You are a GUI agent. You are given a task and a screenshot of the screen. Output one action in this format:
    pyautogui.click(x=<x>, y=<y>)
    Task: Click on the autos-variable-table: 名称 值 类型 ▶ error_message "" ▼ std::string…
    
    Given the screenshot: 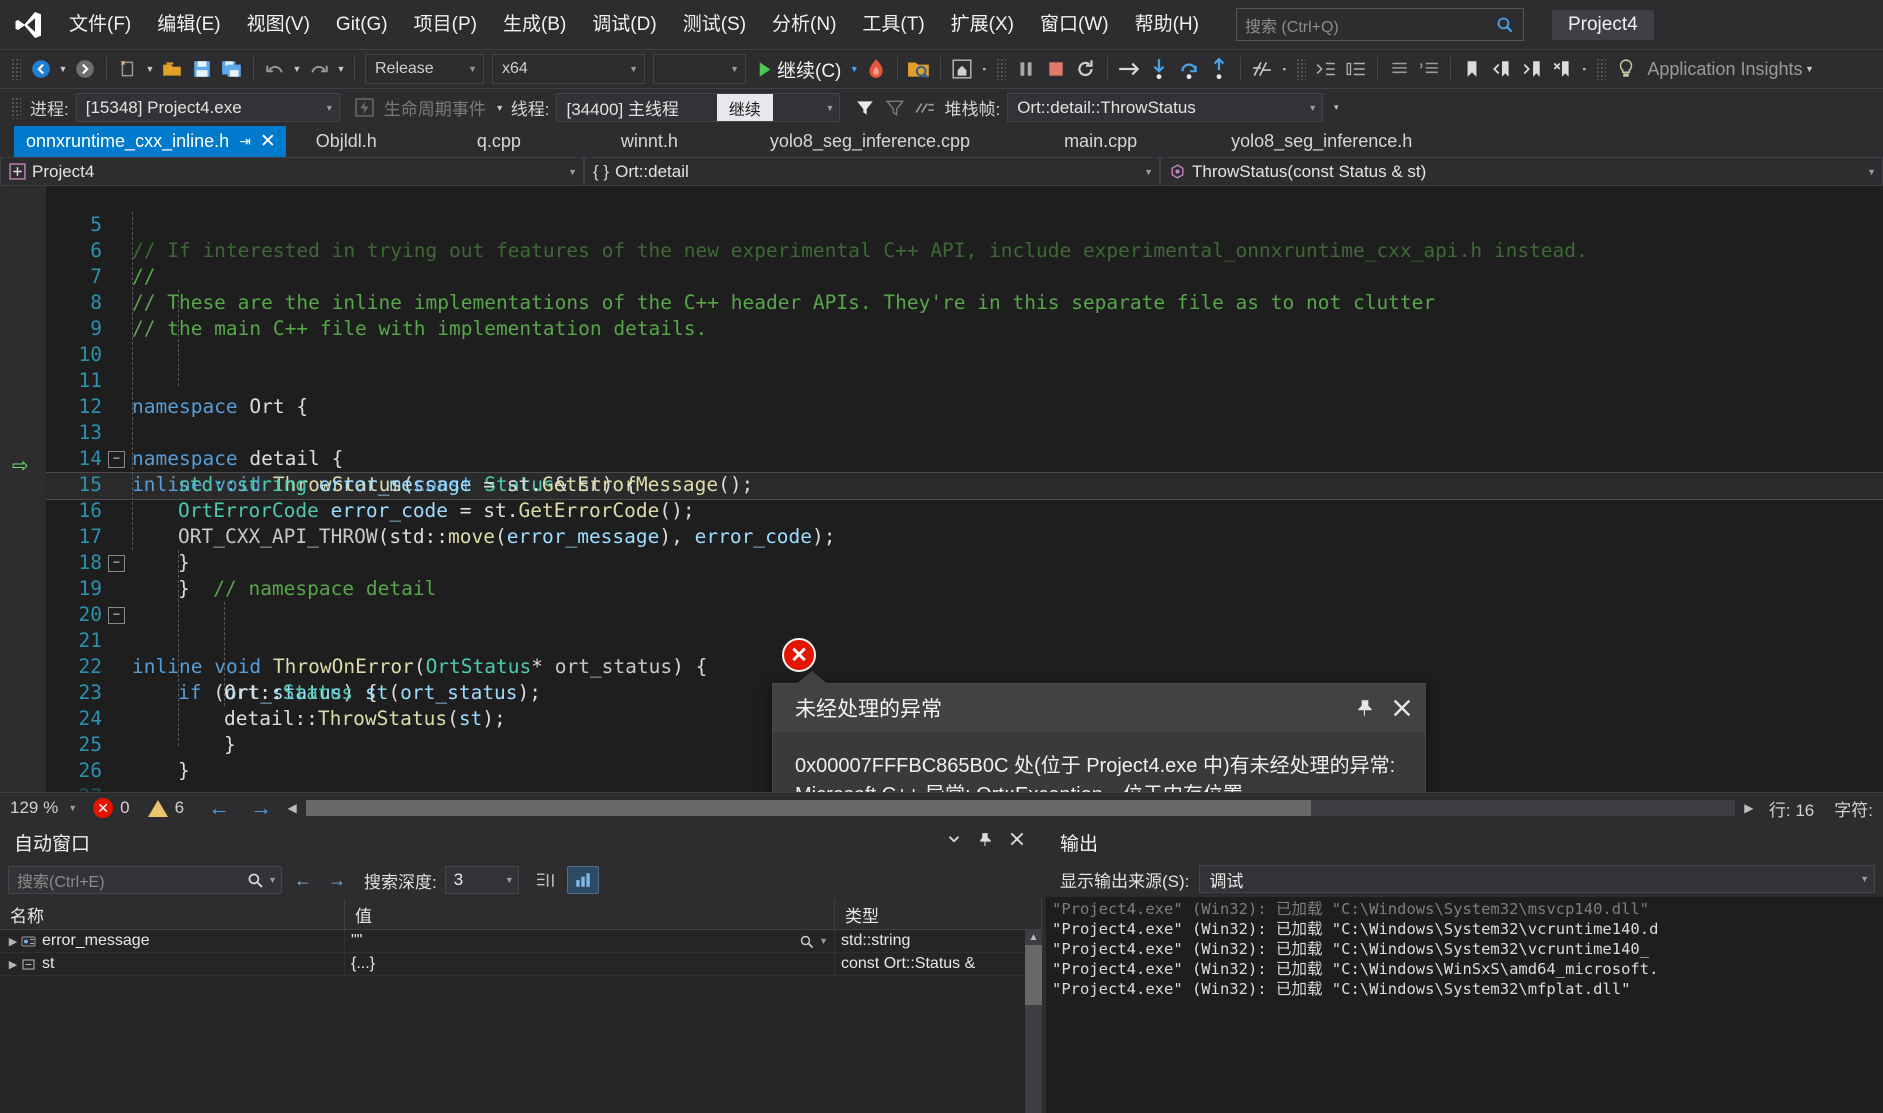 What is the action you would take?
    pyautogui.click(x=521, y=1006)
    